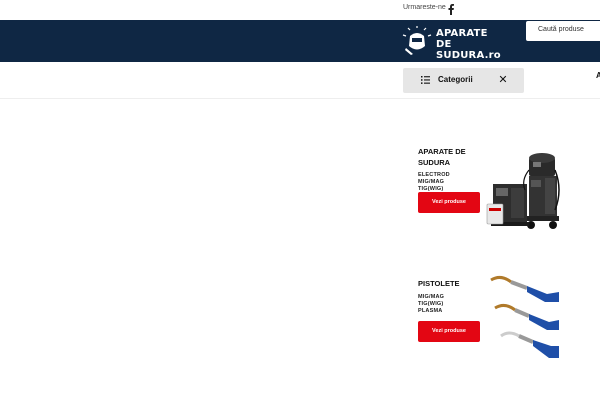 The height and width of the screenshot is (400, 600). I want to click on card-subtitle-1: MIG/MAG, so click(431, 297).